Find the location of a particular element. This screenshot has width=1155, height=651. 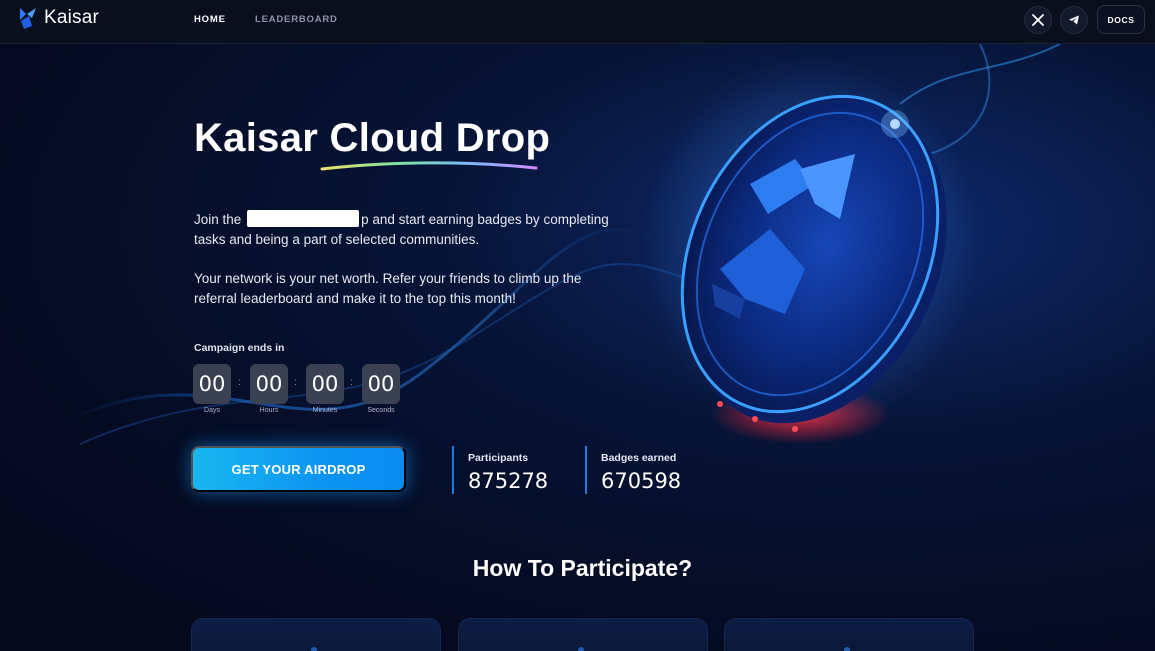

x-icon is located at coordinates (1038, 20).